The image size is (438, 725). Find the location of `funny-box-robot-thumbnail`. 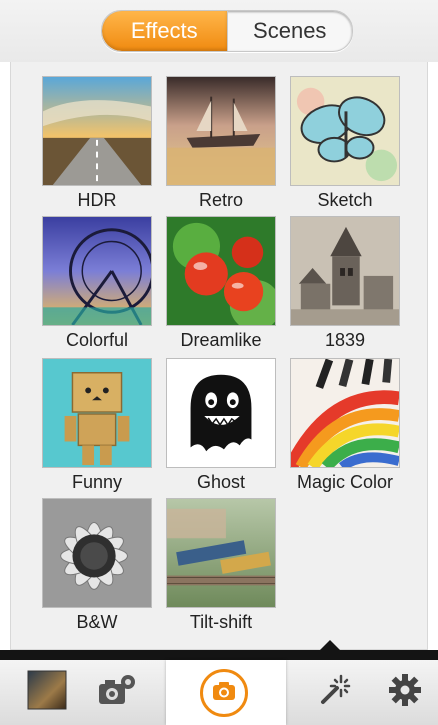

funny-box-robot-thumbnail is located at coordinates (97, 413).